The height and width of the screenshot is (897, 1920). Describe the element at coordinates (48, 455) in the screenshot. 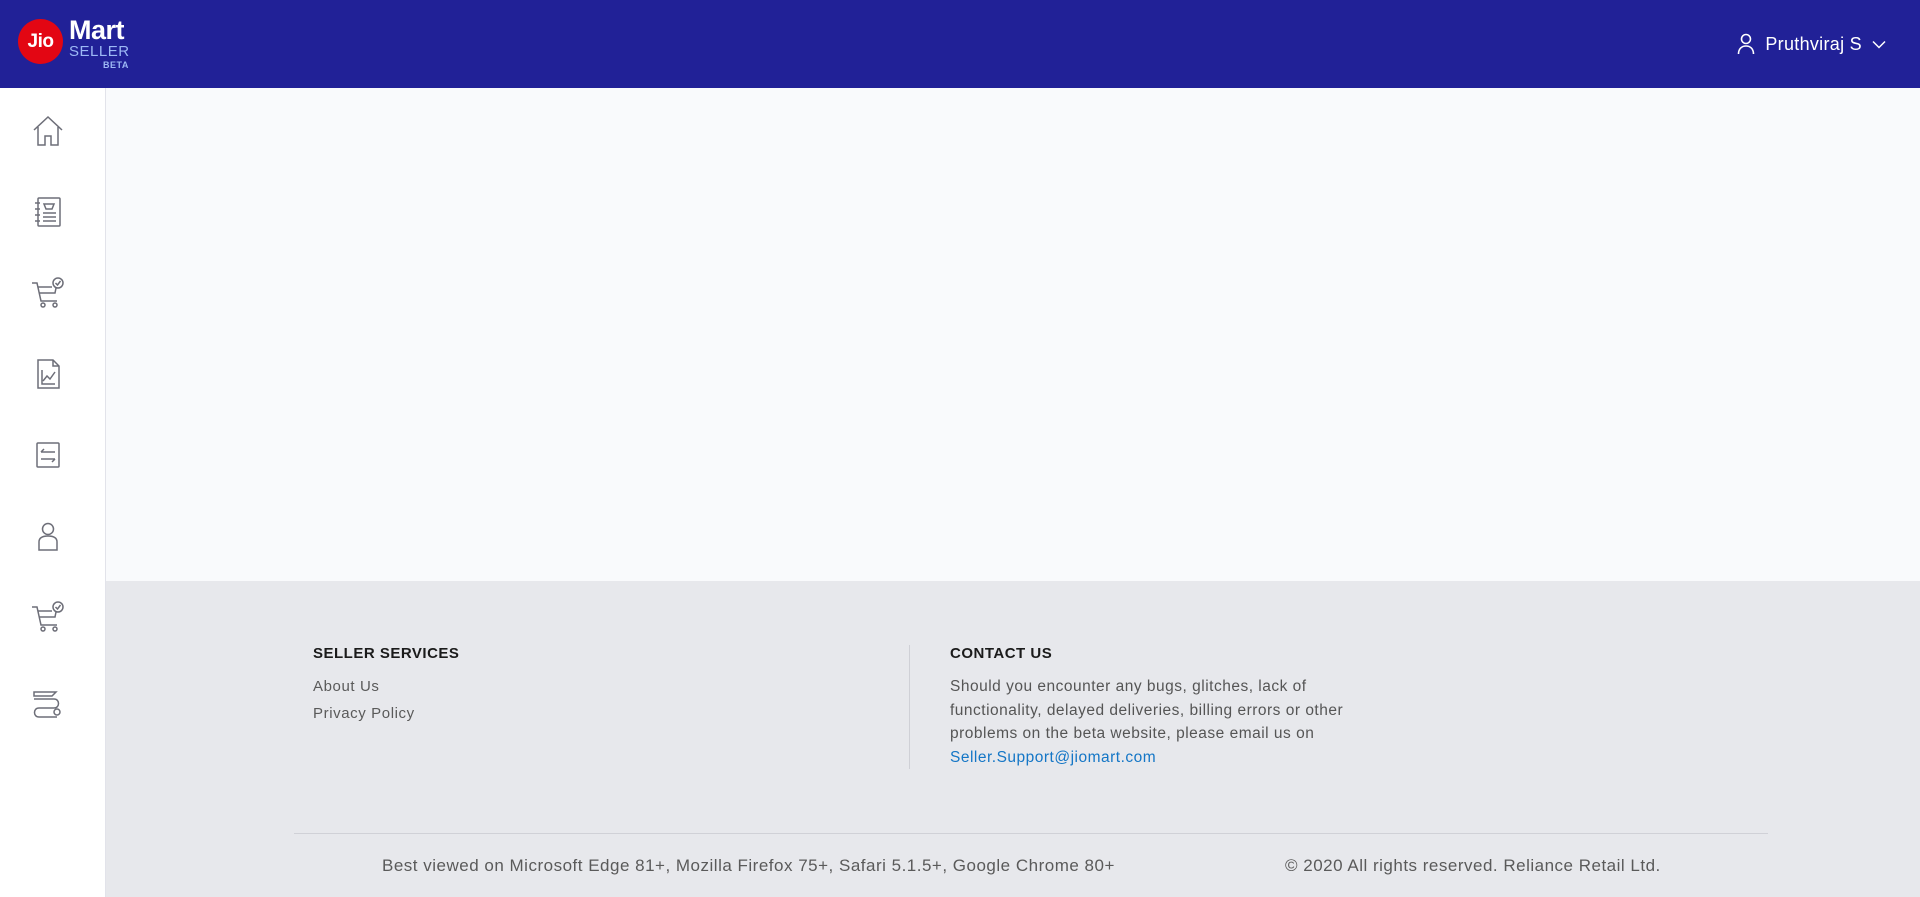

I see `transactions-icon` at that location.